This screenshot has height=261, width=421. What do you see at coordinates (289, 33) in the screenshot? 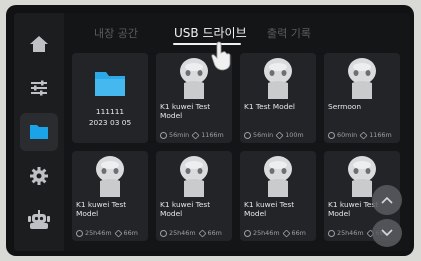
I see `tab-print-history: 출력 기록` at bounding box center [289, 33].